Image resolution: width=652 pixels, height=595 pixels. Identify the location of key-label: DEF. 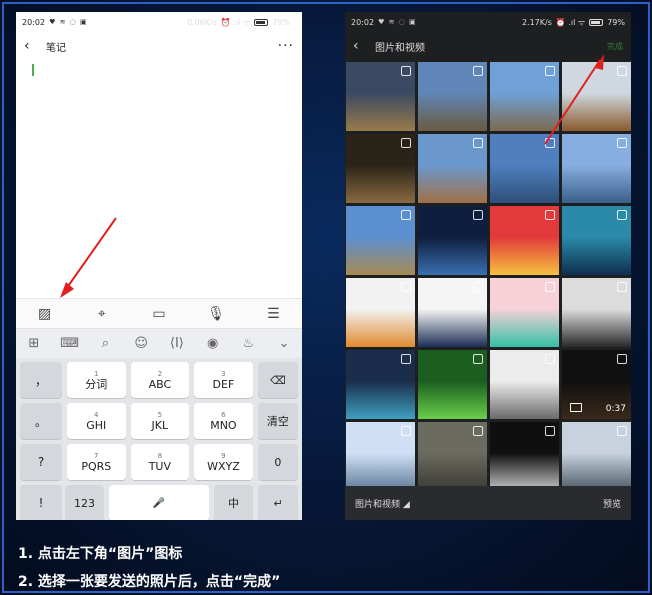
(223, 384).